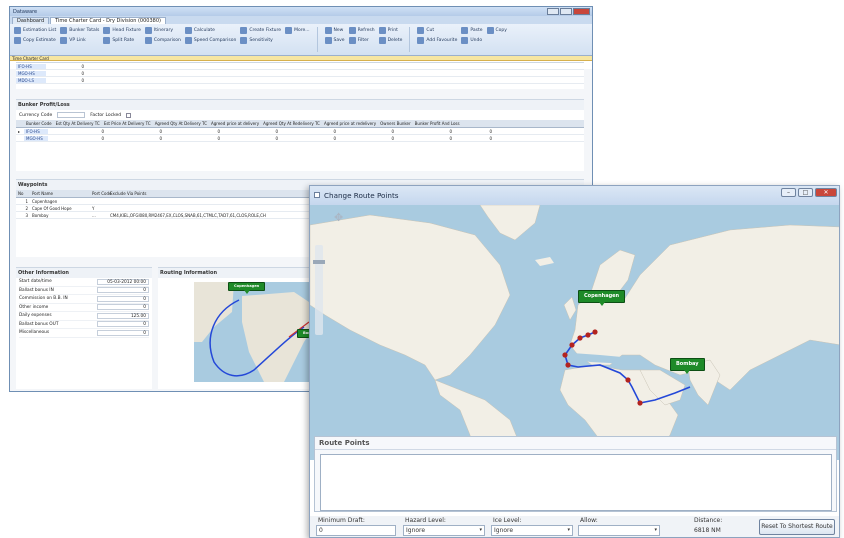 This screenshot has height=538, width=844. Describe the element at coordinates (300, 66) in the screenshot. I see `top-grid-row: IFO-HS 0` at that location.